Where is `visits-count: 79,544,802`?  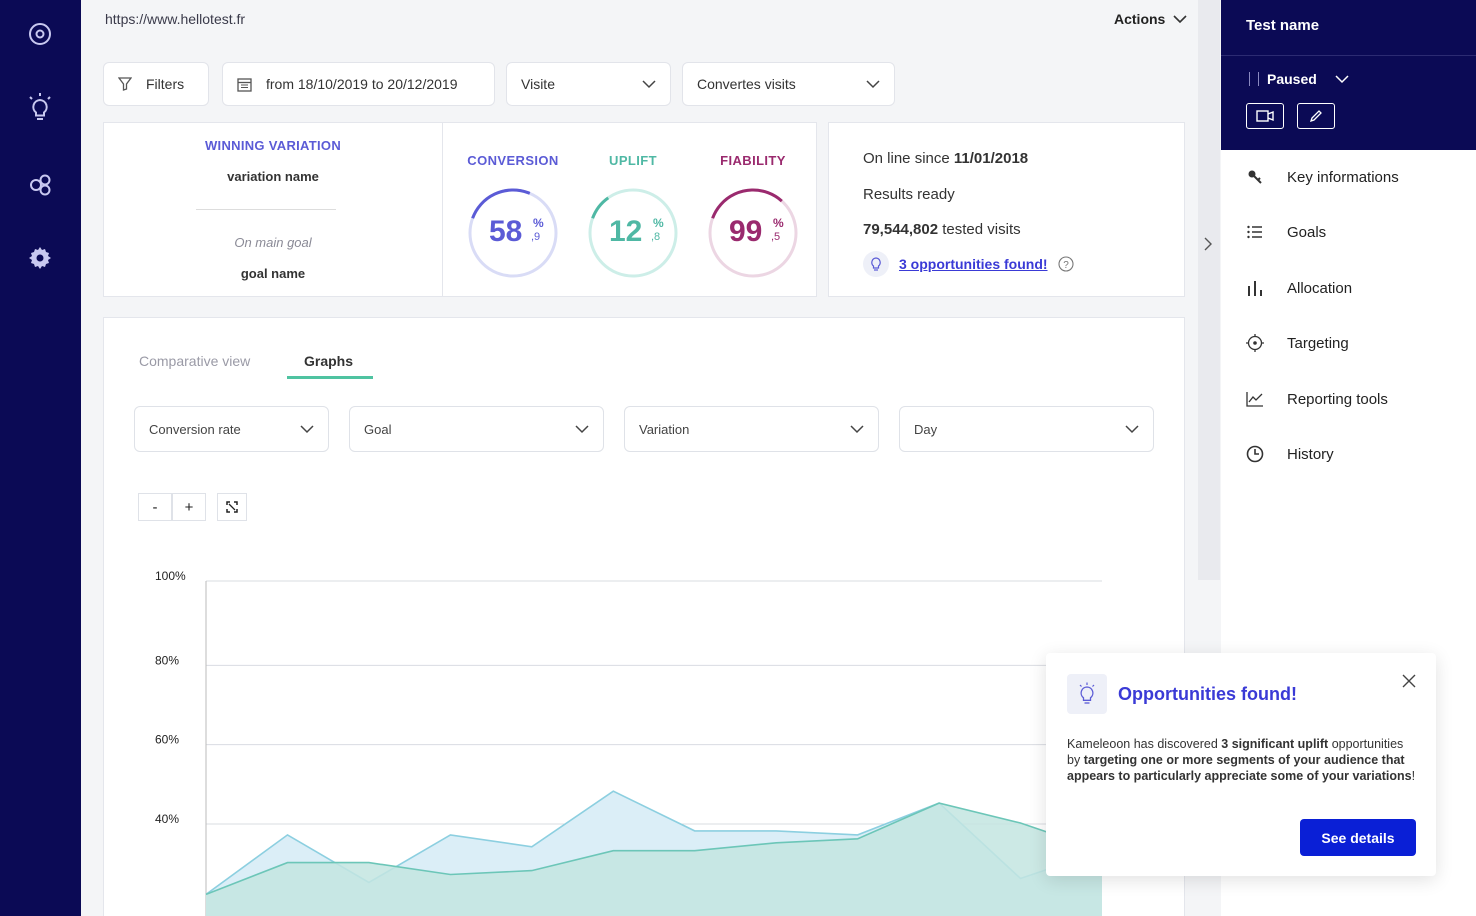 visits-count: 79,544,802 is located at coordinates (901, 229).